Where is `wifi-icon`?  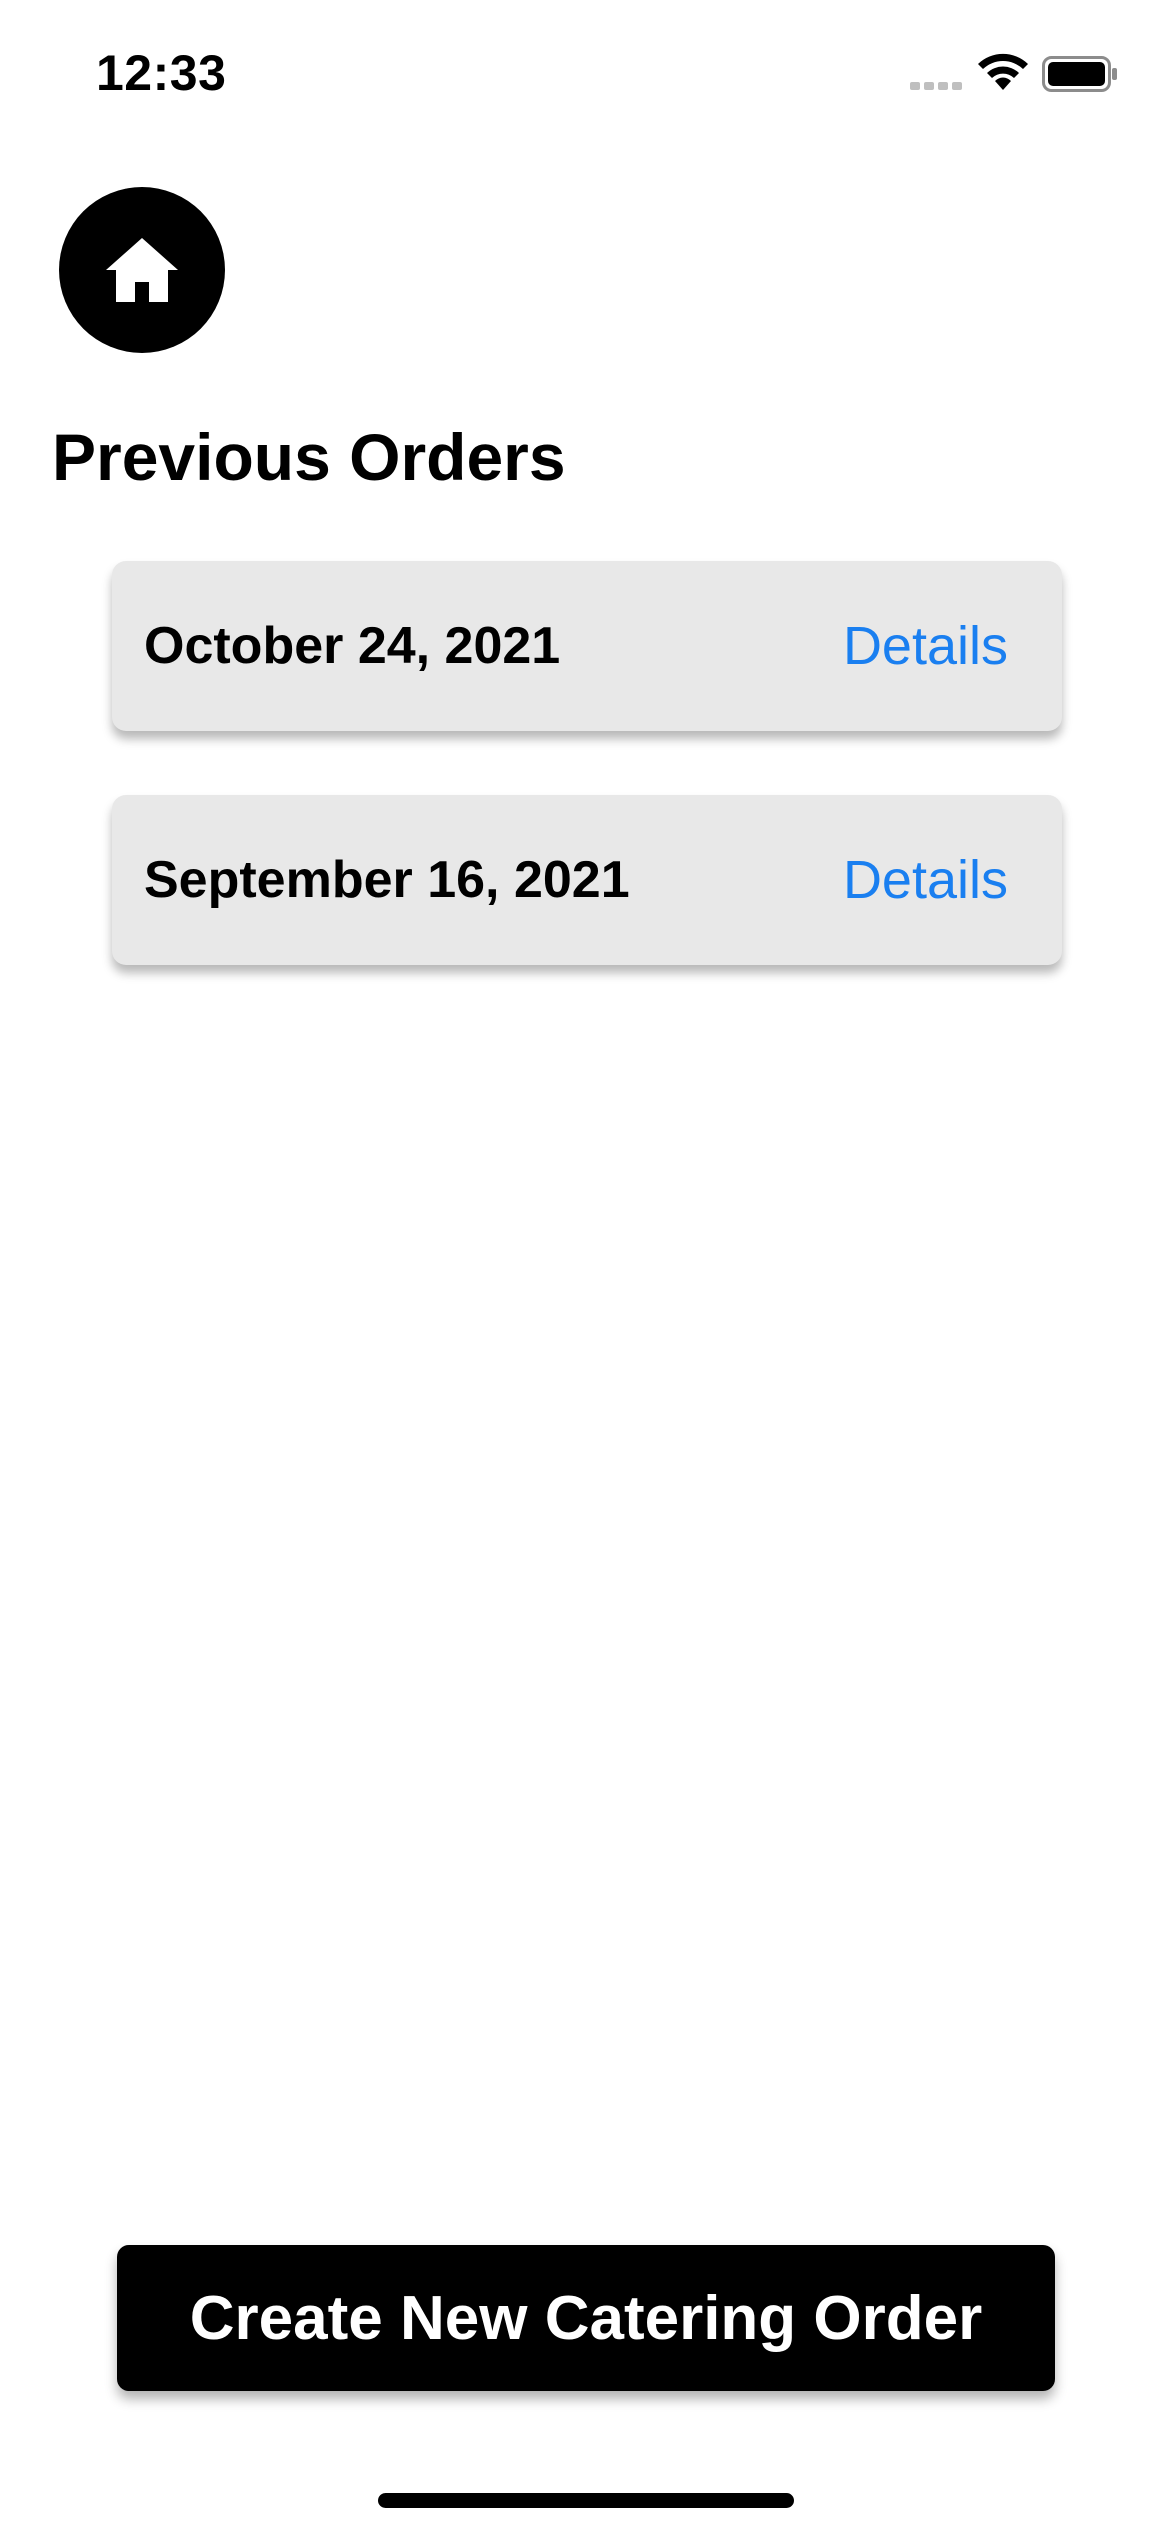
wifi-icon is located at coordinates (1003, 71).